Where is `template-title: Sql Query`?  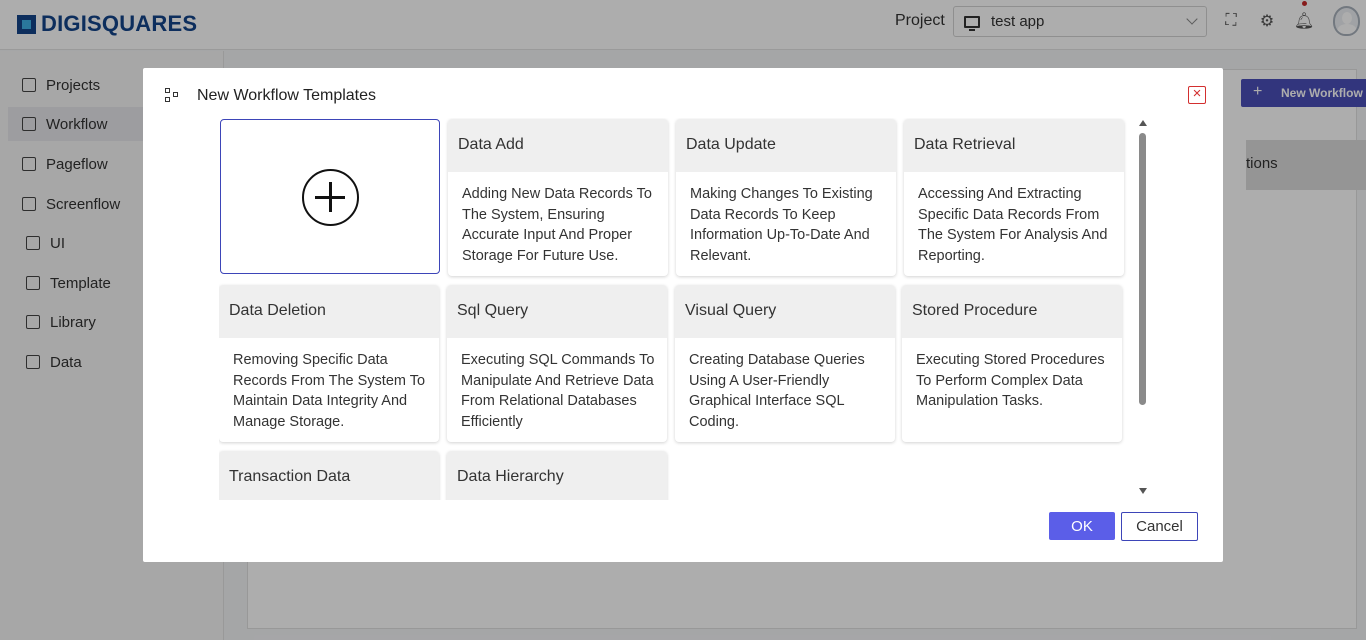 template-title: Sql Query is located at coordinates (557, 311).